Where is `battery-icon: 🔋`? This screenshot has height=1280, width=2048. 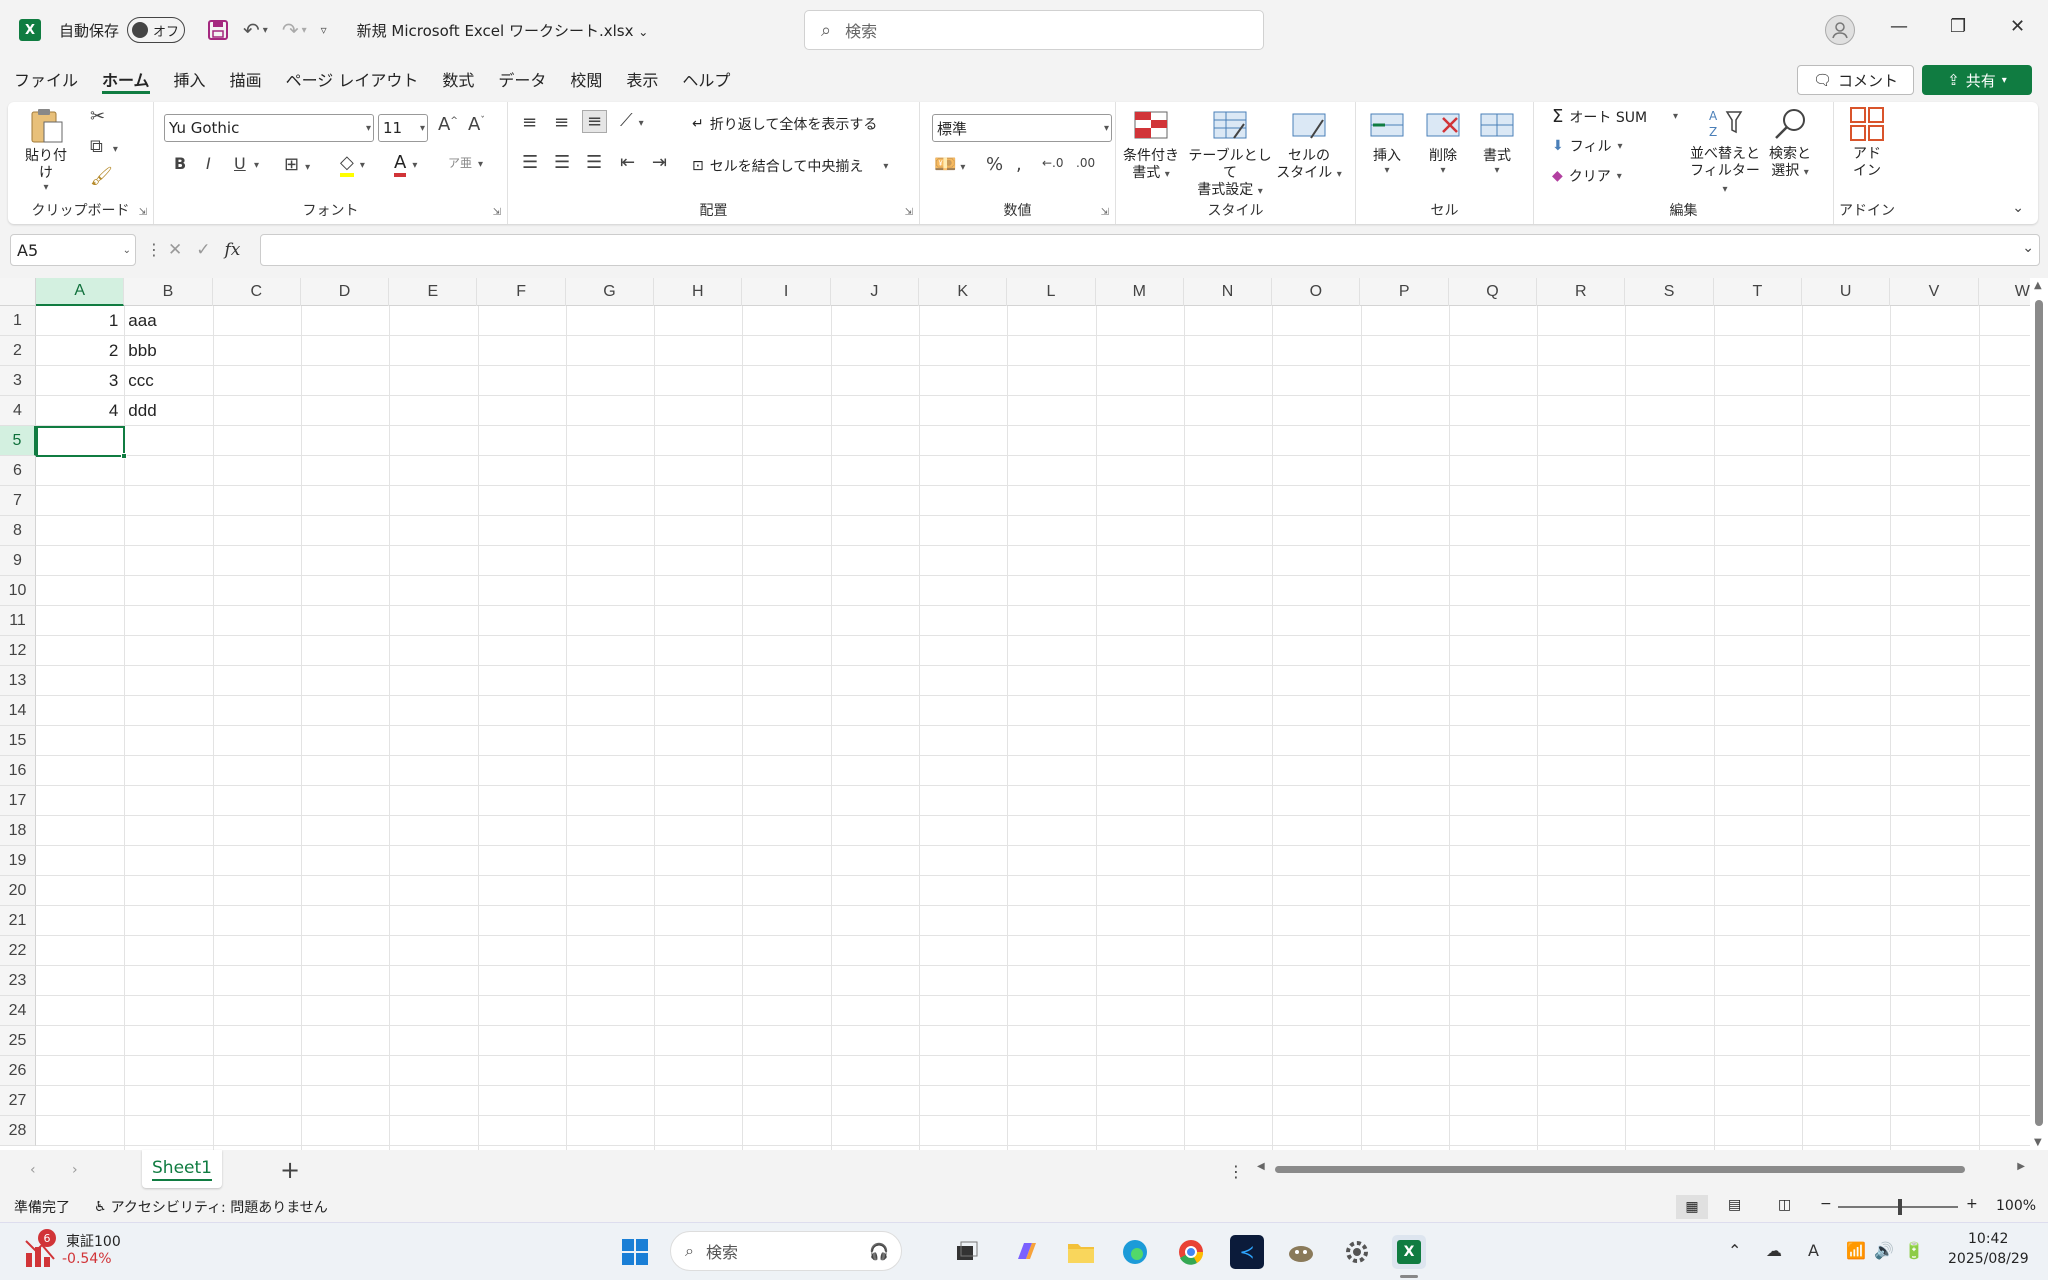 battery-icon: 🔋 is located at coordinates (1914, 1250).